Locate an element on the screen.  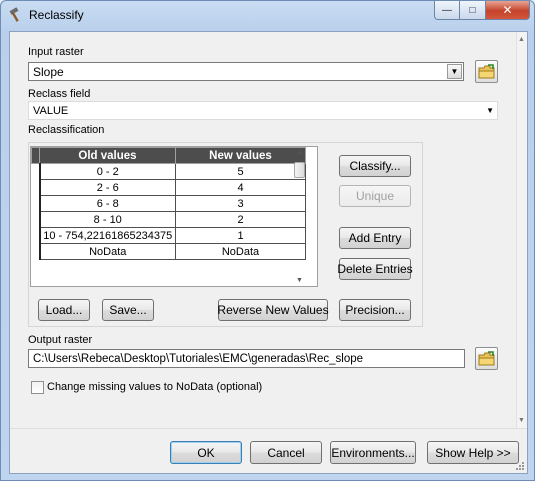
table-row: 8 - 10 2 is located at coordinates (168, 219).